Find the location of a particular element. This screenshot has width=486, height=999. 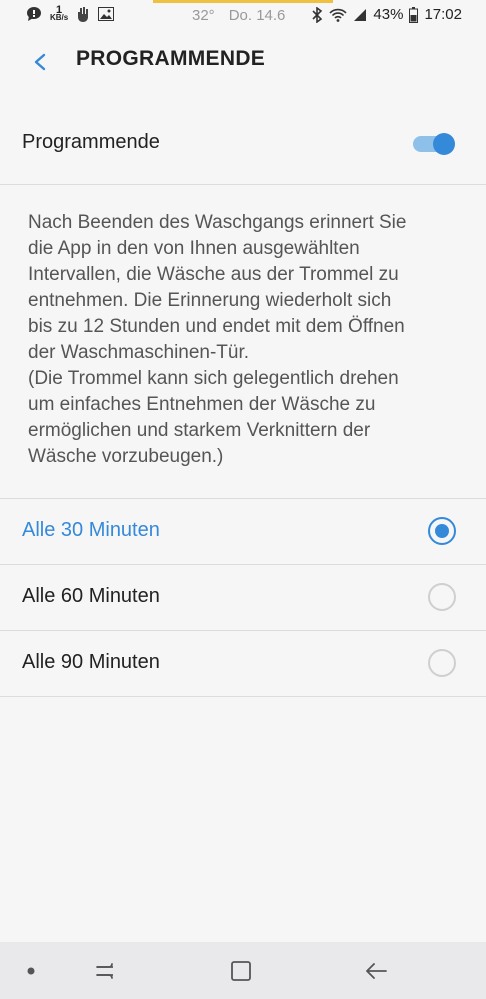

nav-dot-button is located at coordinates (31, 971).